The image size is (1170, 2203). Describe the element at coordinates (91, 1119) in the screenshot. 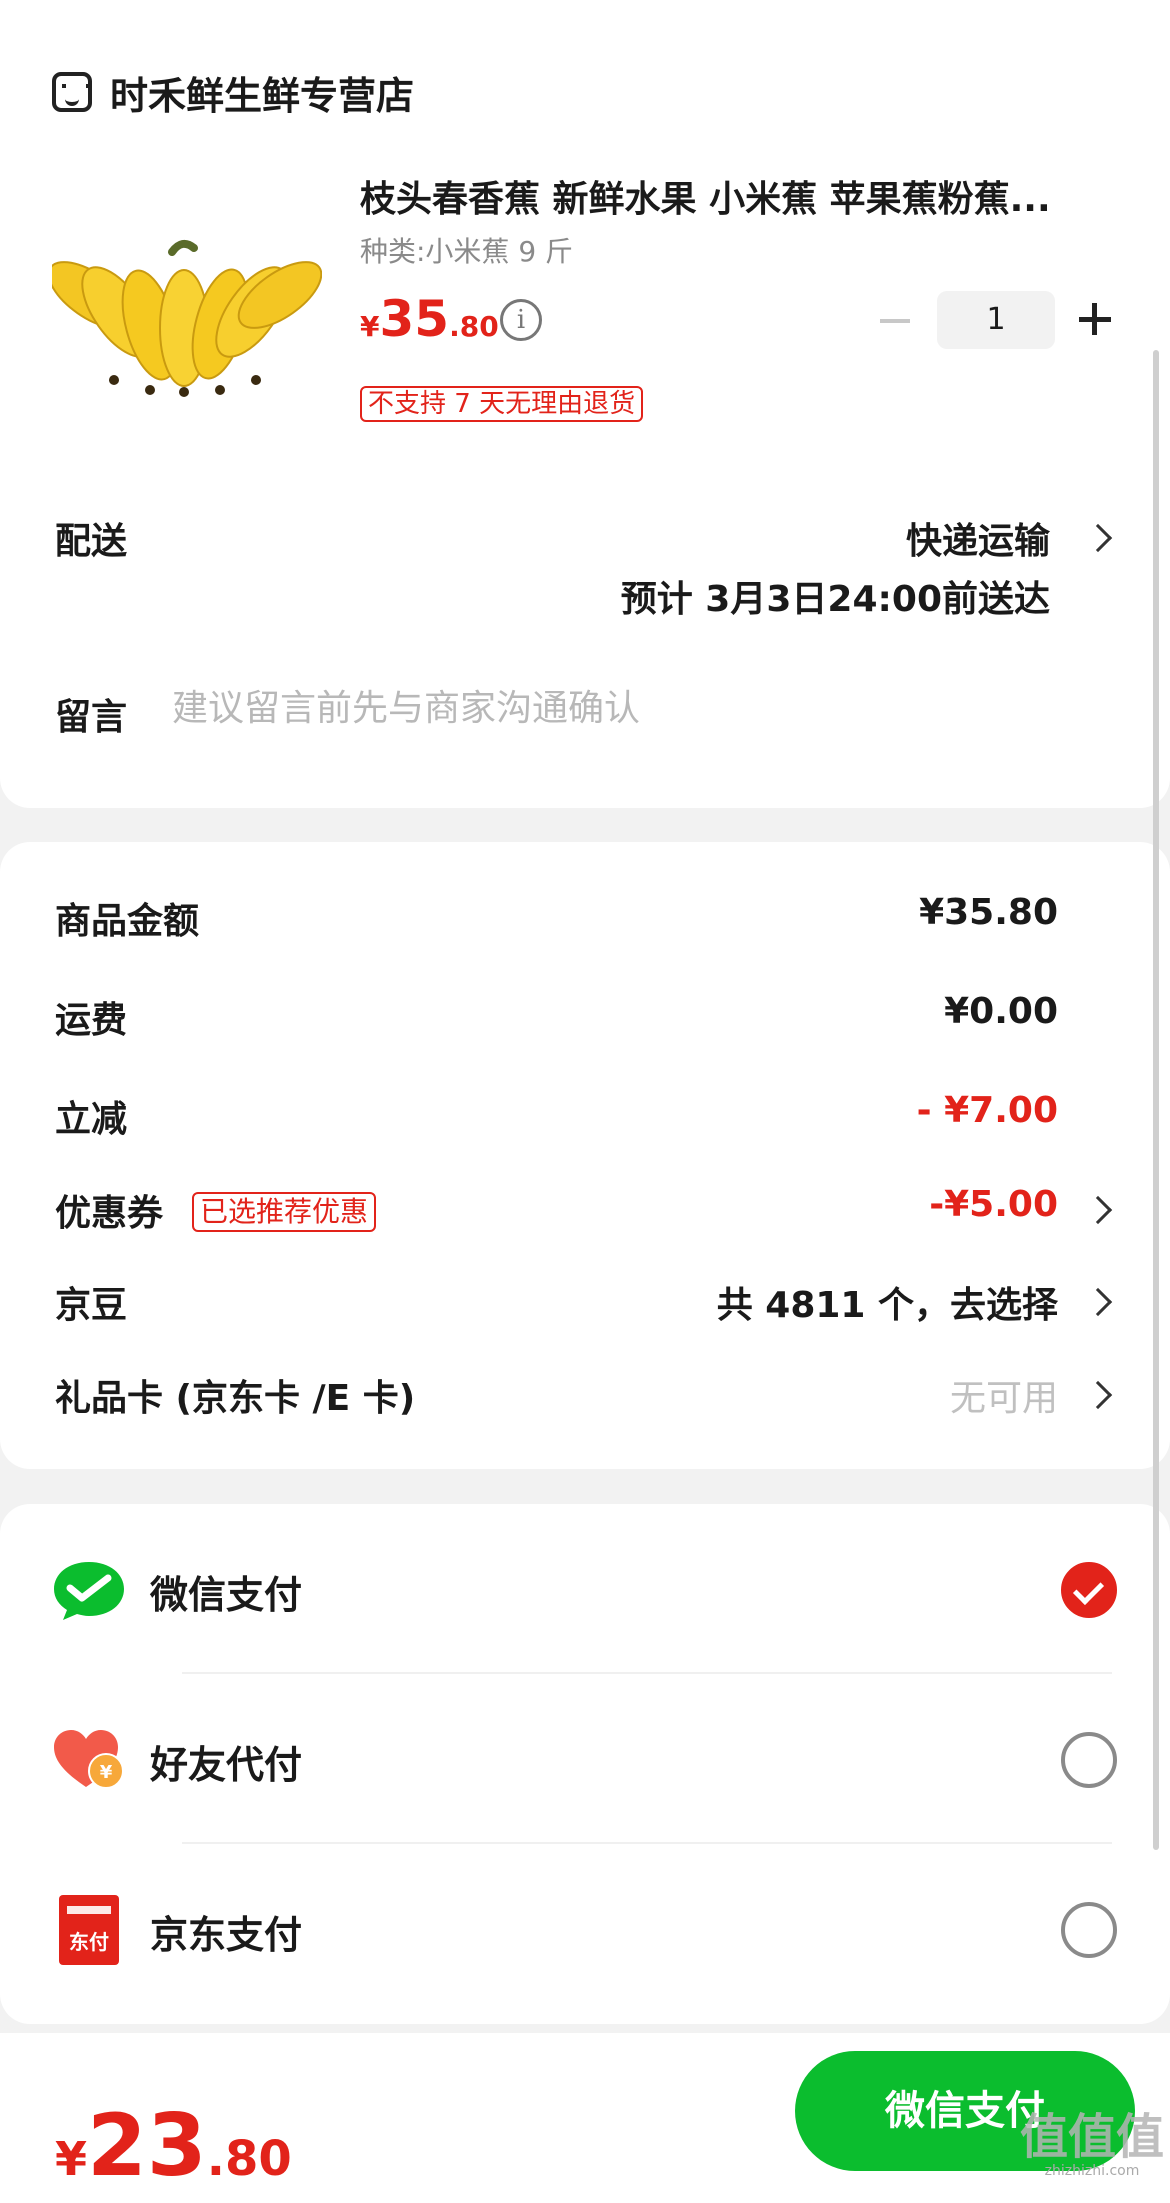

I see `discount-label: 立减` at that location.